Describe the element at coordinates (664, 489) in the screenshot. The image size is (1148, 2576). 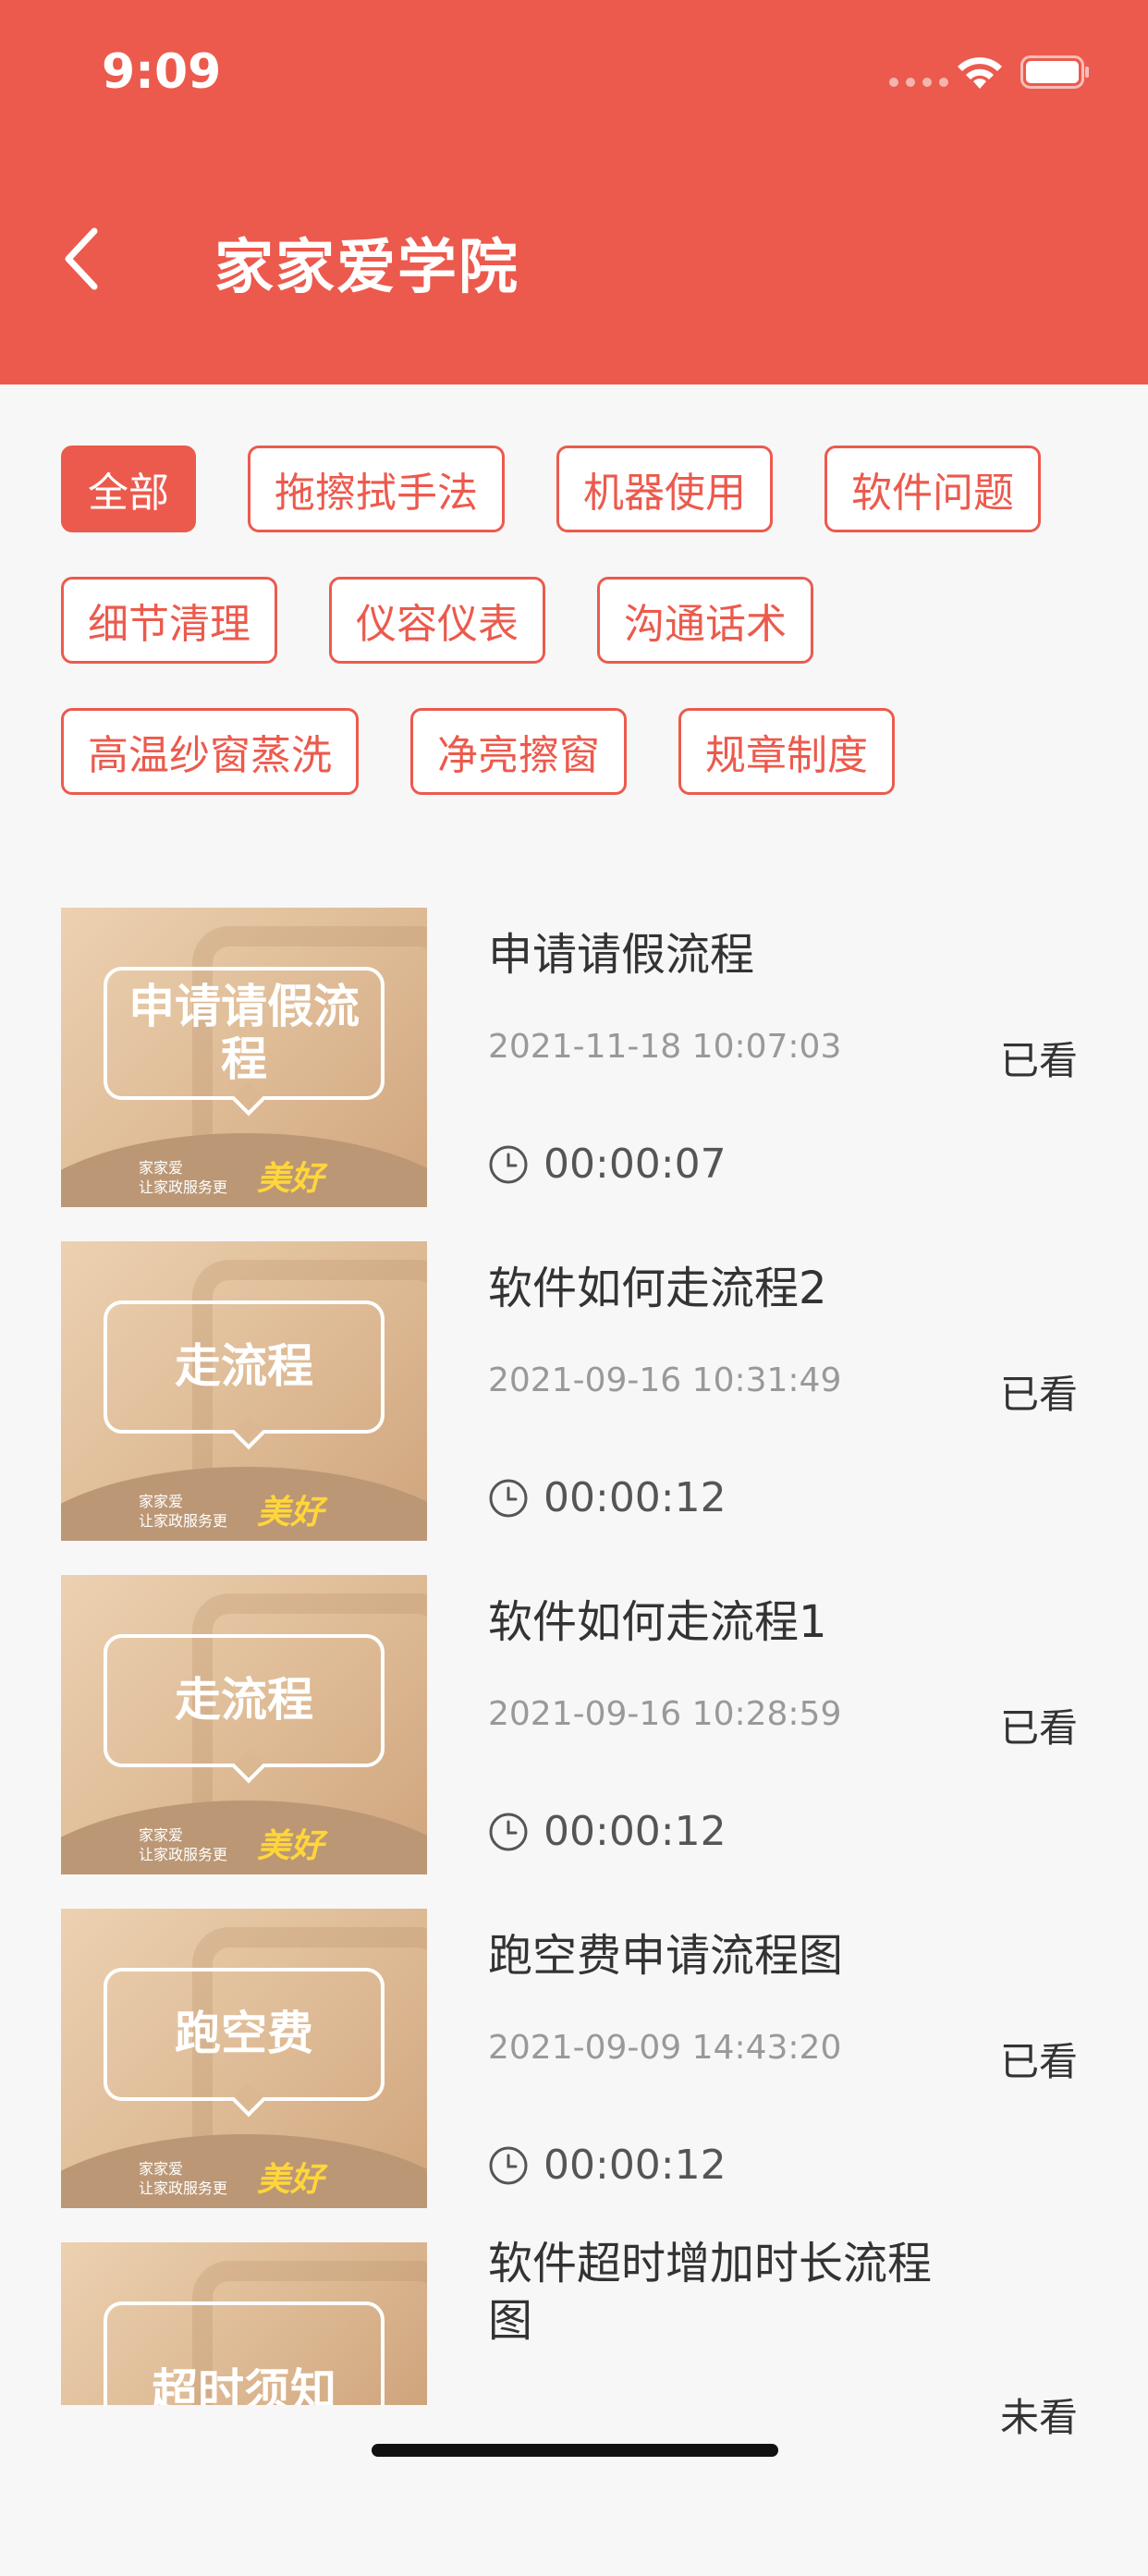
I see `tag-machine-usage: 机器使用` at that location.